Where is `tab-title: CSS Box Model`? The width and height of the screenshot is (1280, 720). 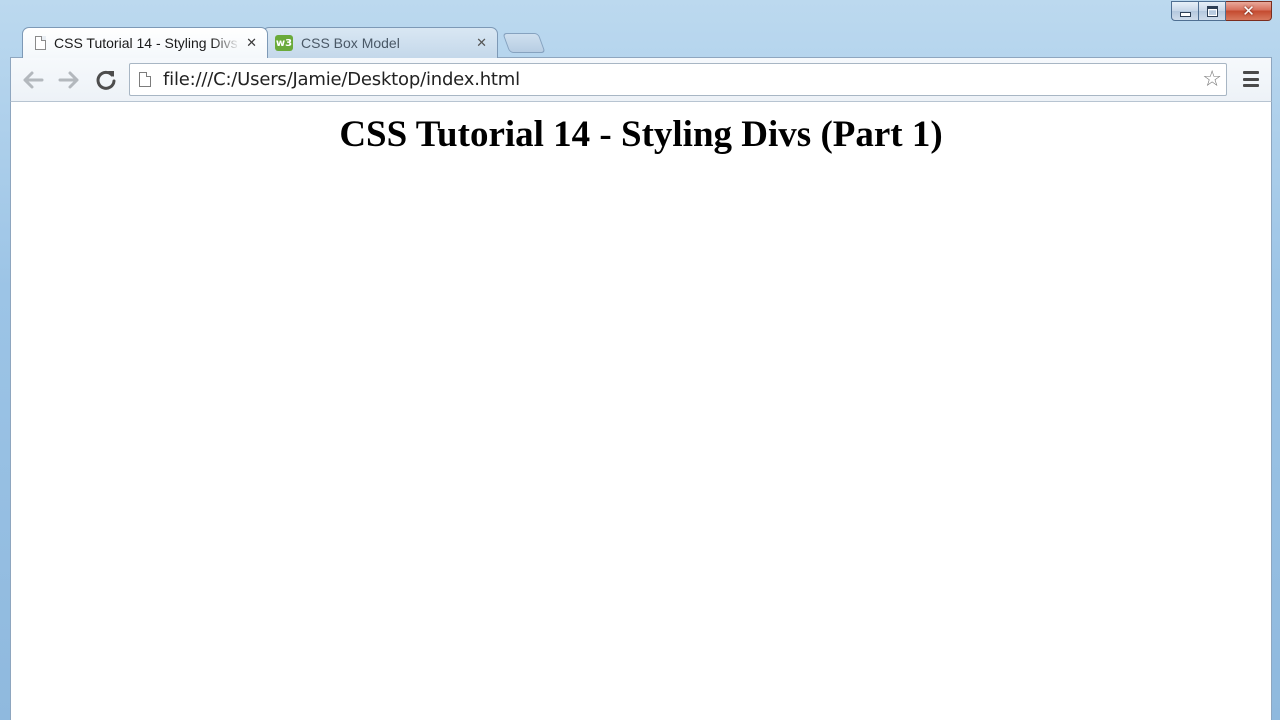 tab-title: CSS Box Model is located at coordinates (350, 43).